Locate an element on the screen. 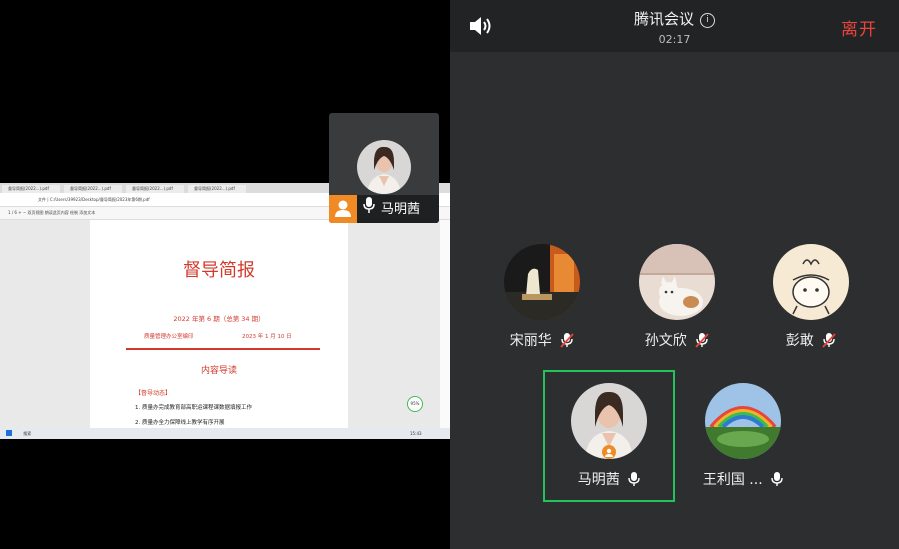 Image resolution: width=899 pixels, height=549 pixels. pdf-toolbar-text: 1 / 6 + − 双页视图 朗读此页内容 绘制 添加文本 is located at coordinates (52, 212).